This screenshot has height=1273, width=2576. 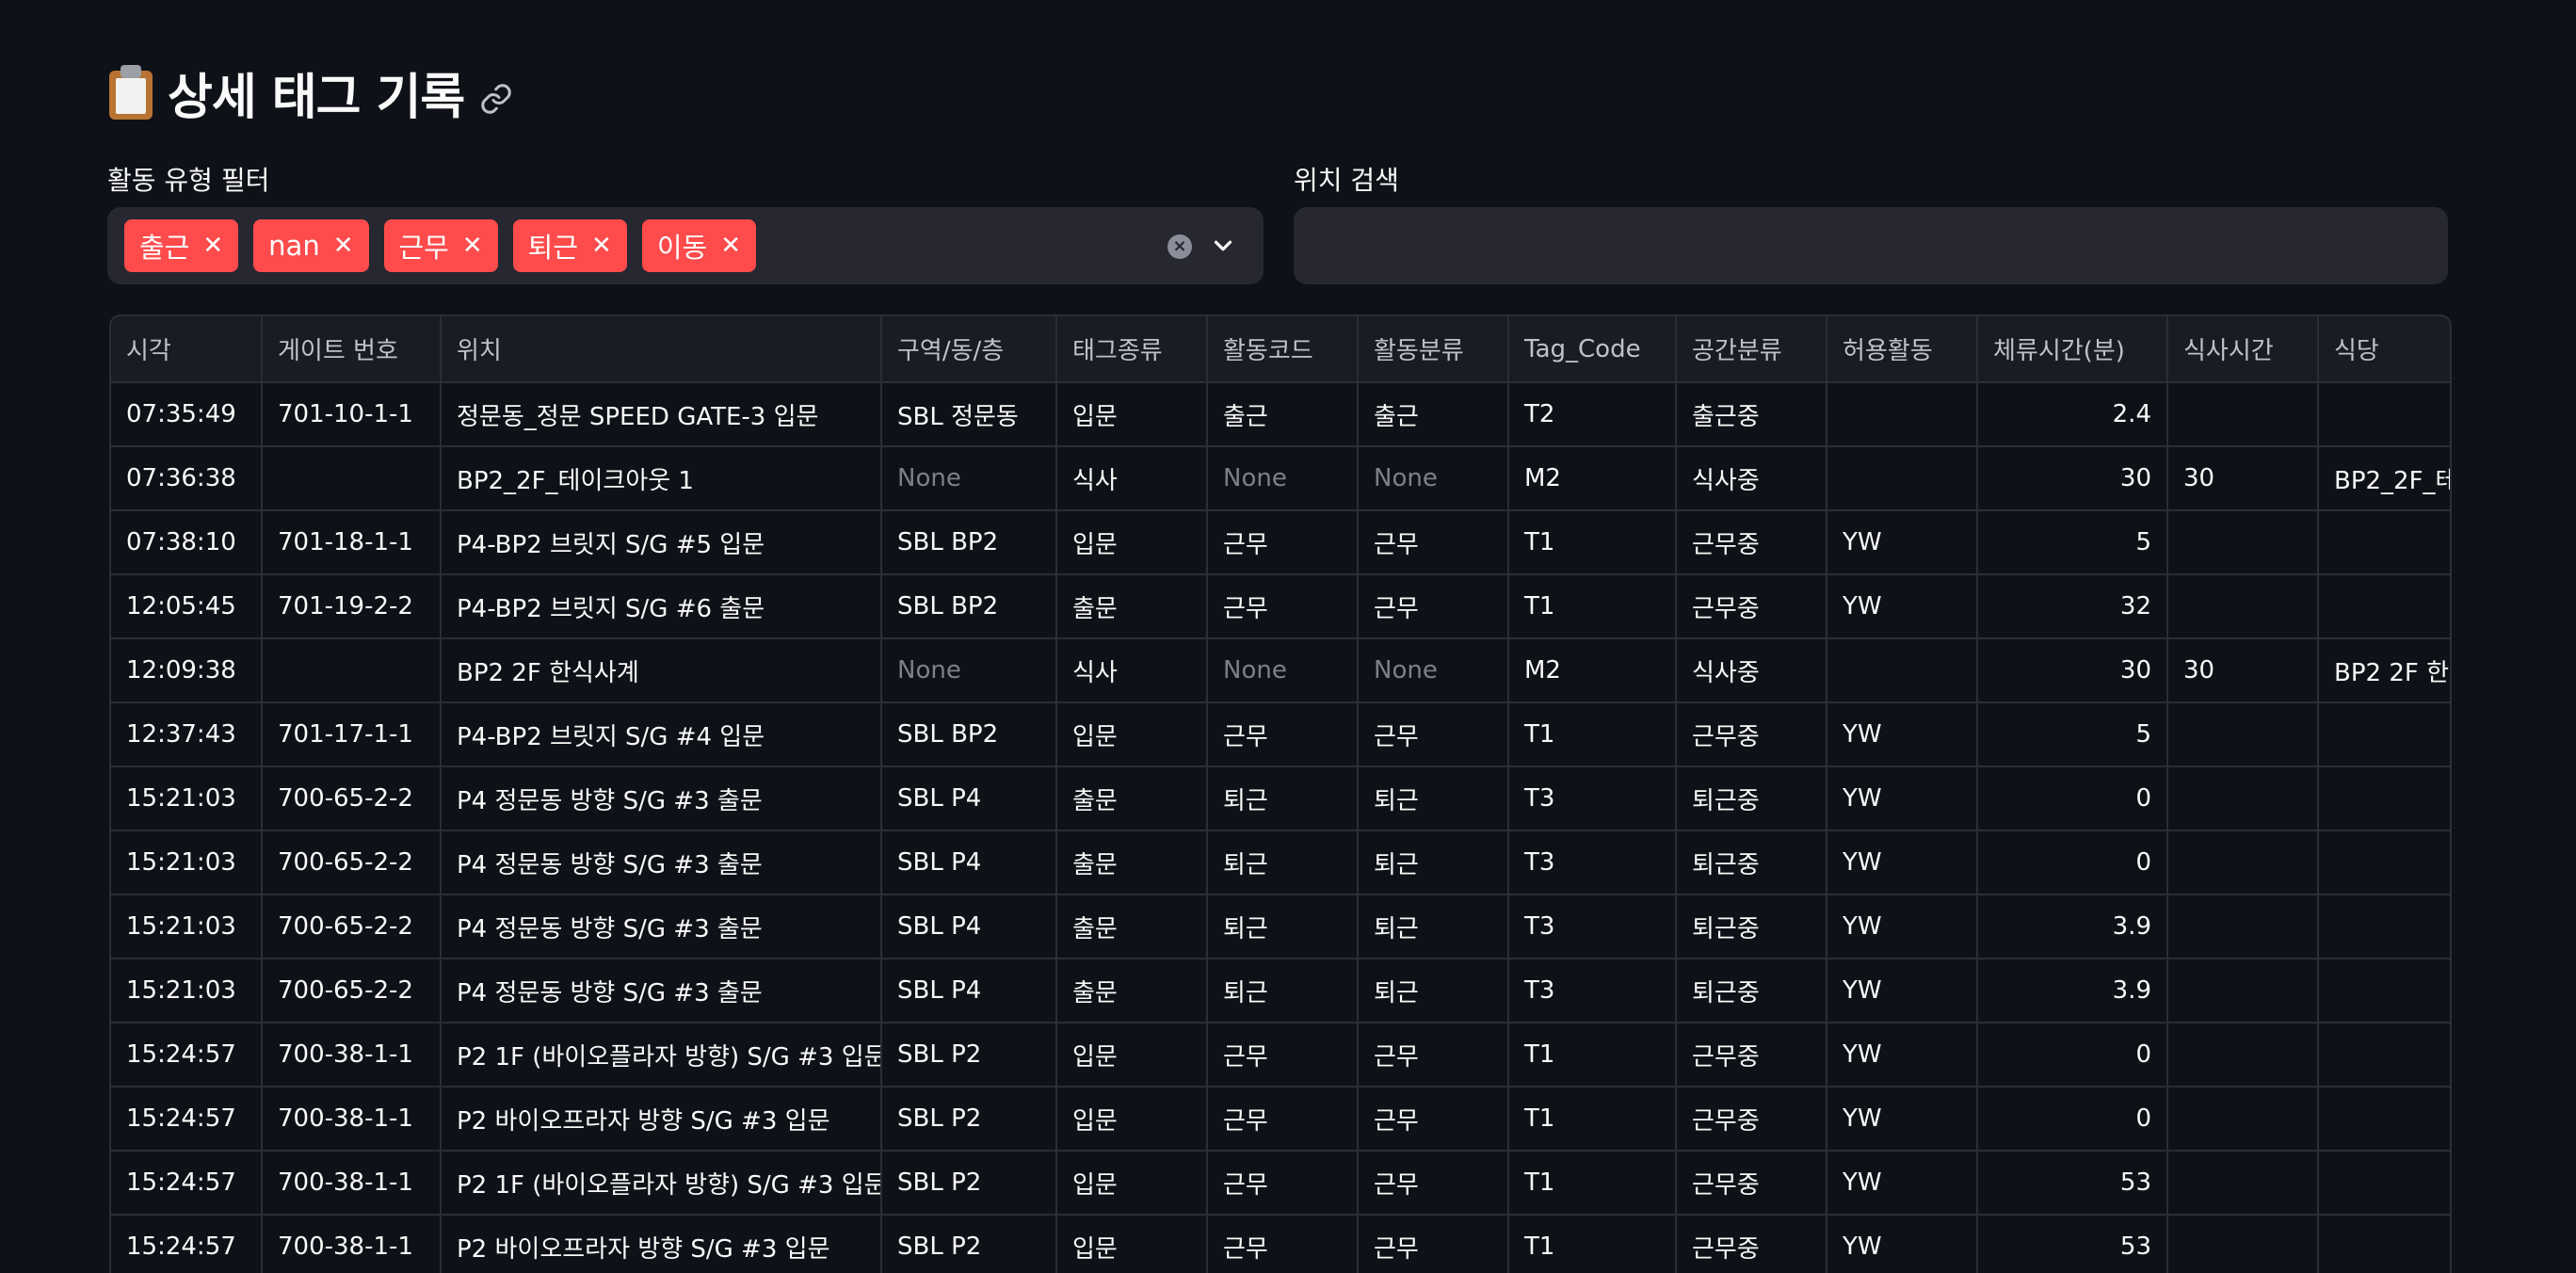 I want to click on table-cell: 출문, so click(x=1132, y=798).